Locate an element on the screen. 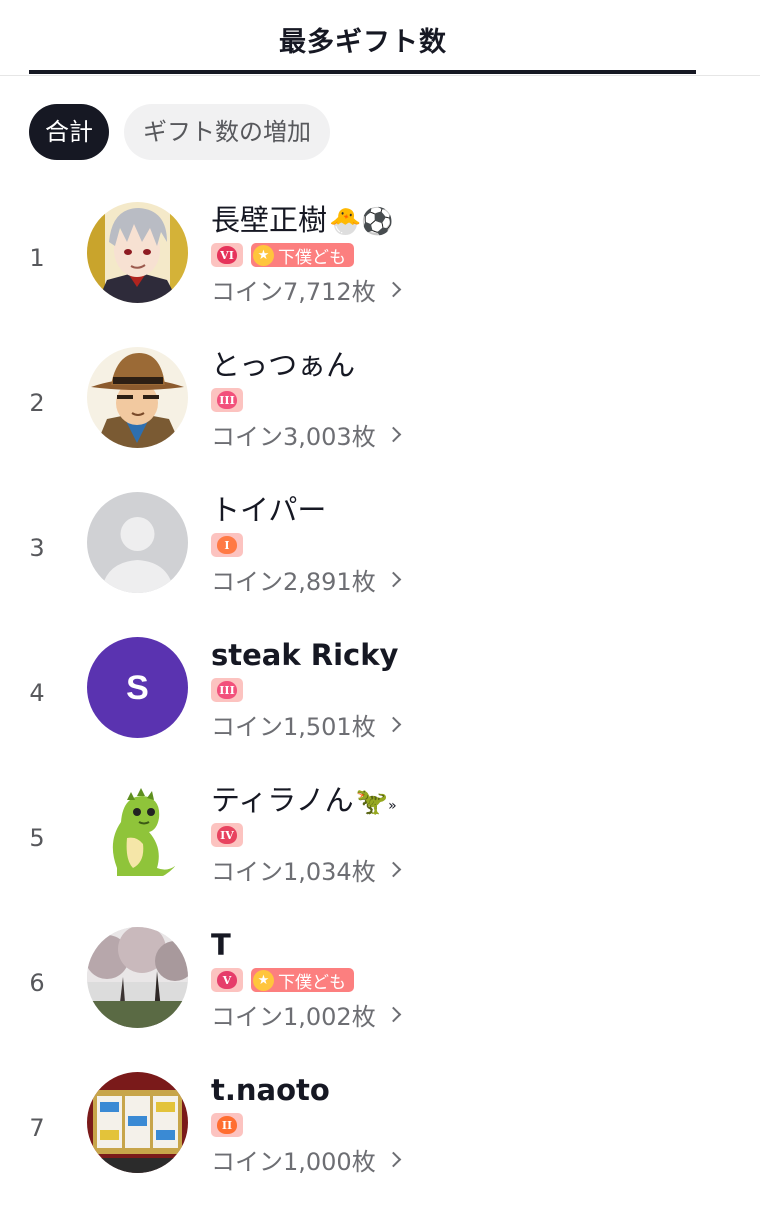  user-name: T is located at coordinates (221, 945).